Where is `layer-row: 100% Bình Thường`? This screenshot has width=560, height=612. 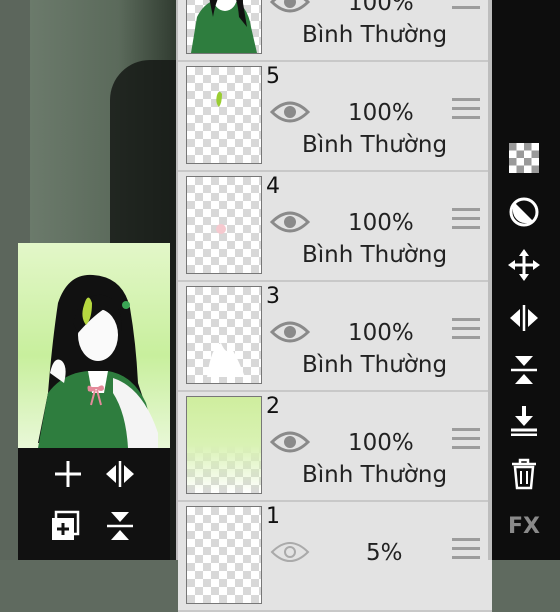 layer-row: 100% Bình Thường is located at coordinates (335, 31).